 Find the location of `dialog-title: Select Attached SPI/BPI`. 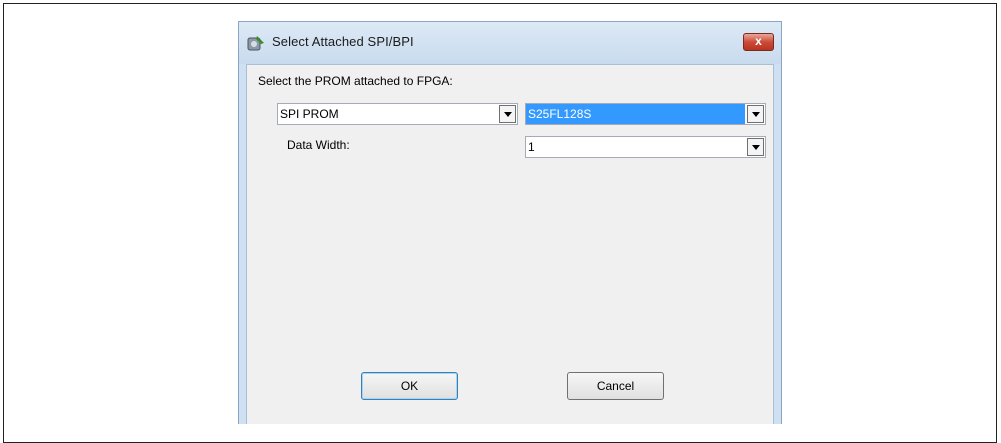

dialog-title: Select Attached SPI/BPI is located at coordinates (343, 41).